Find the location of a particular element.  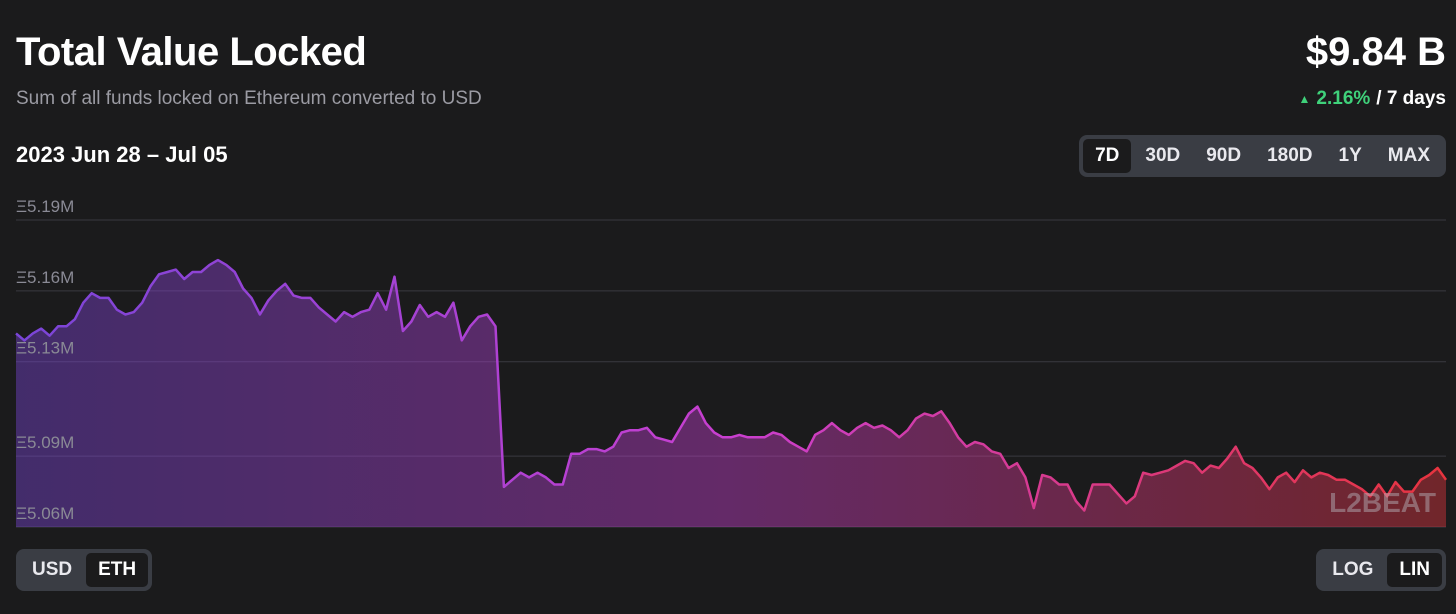

y-tick-label: Ξ5.09M is located at coordinates (45, 442).